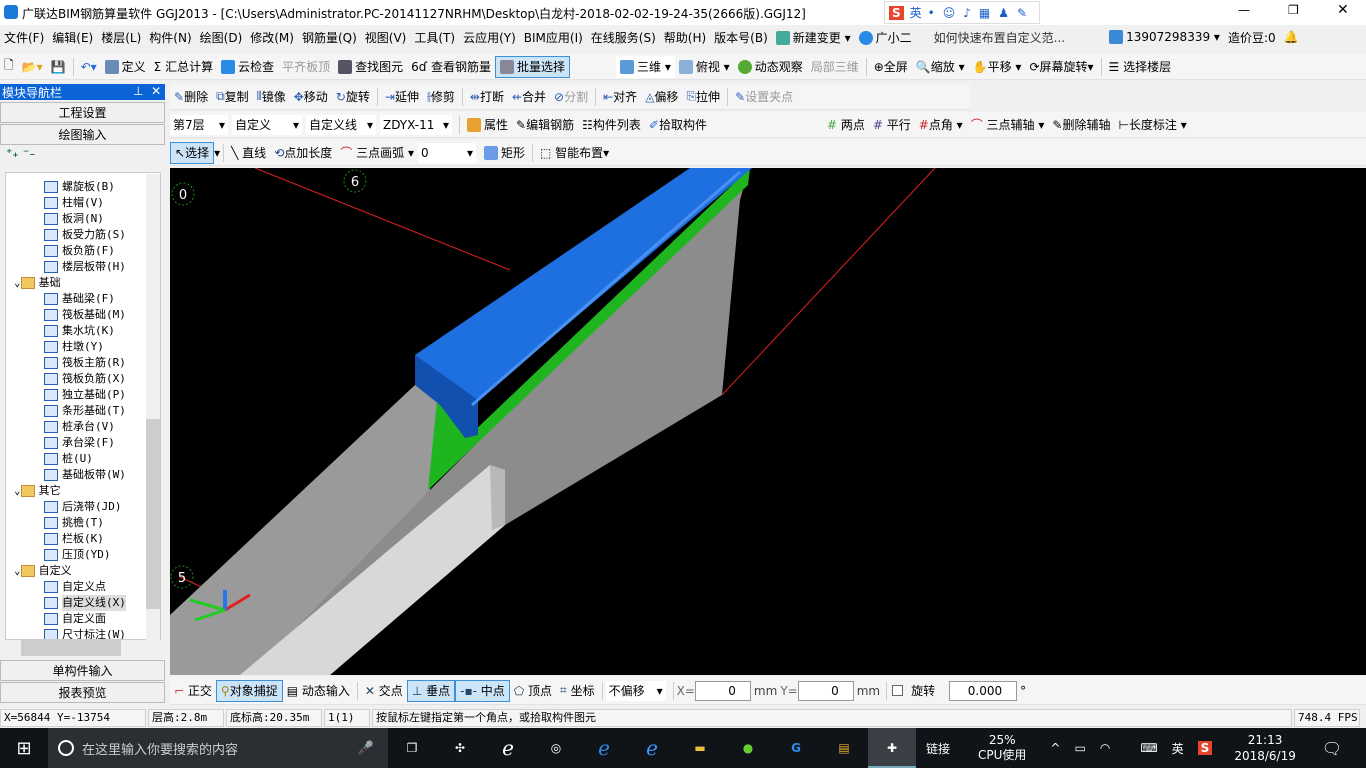 This screenshot has width=1366, height=768. I want to click on set-grip-button: ✎ 设置夹点, so click(764, 97).